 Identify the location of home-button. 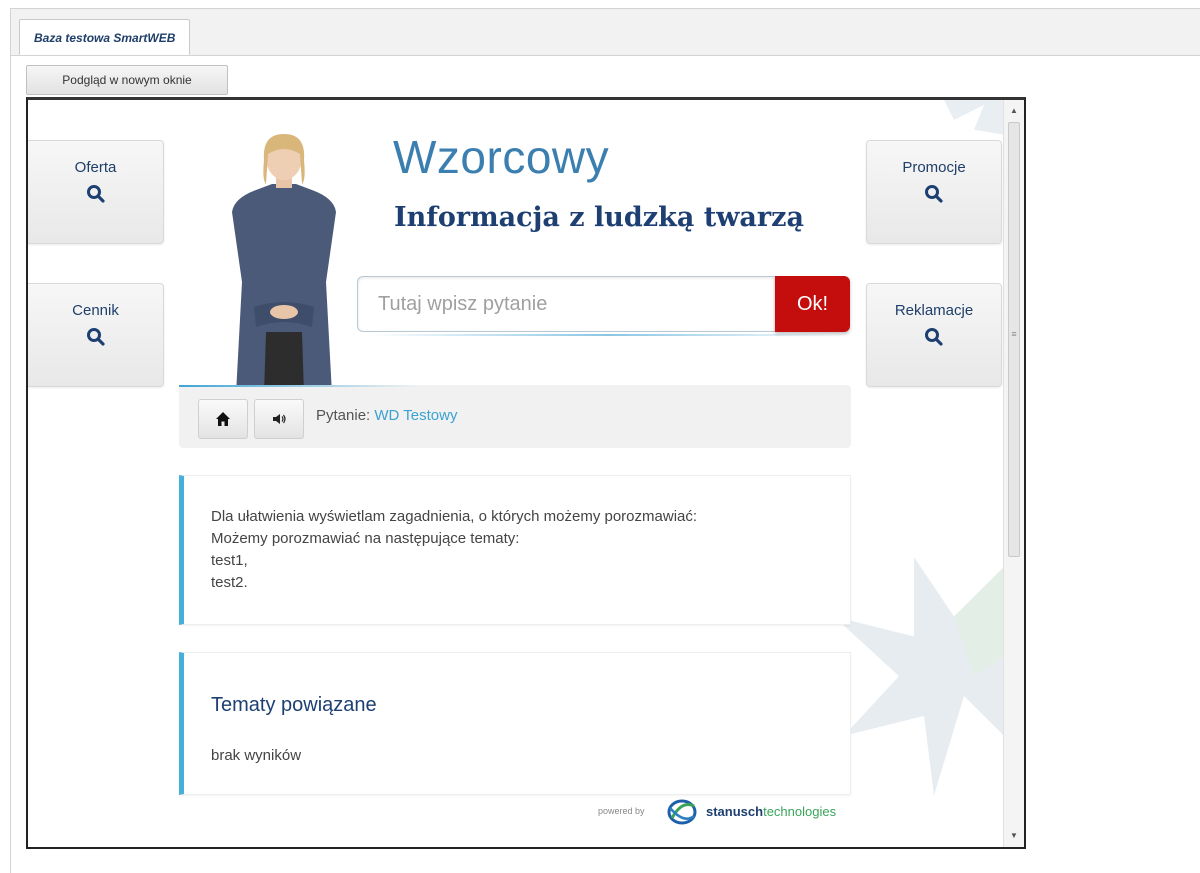
(223, 419).